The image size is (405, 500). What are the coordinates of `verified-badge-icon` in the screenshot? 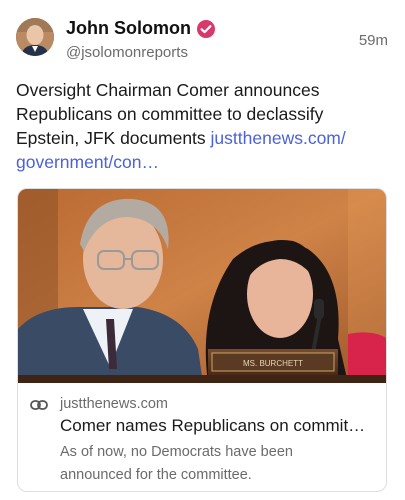 It's located at (206, 28).